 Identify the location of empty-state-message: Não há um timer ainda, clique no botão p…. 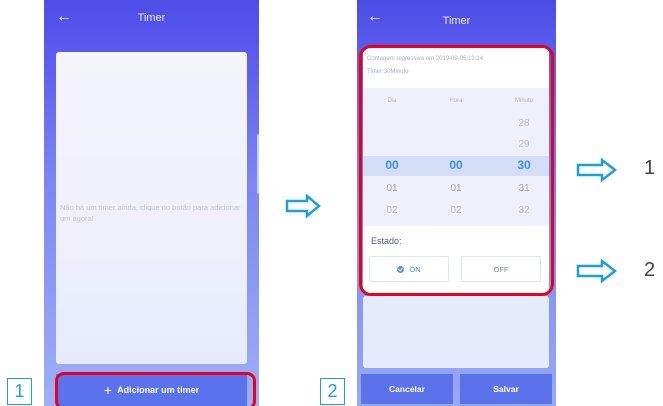
(150, 213).